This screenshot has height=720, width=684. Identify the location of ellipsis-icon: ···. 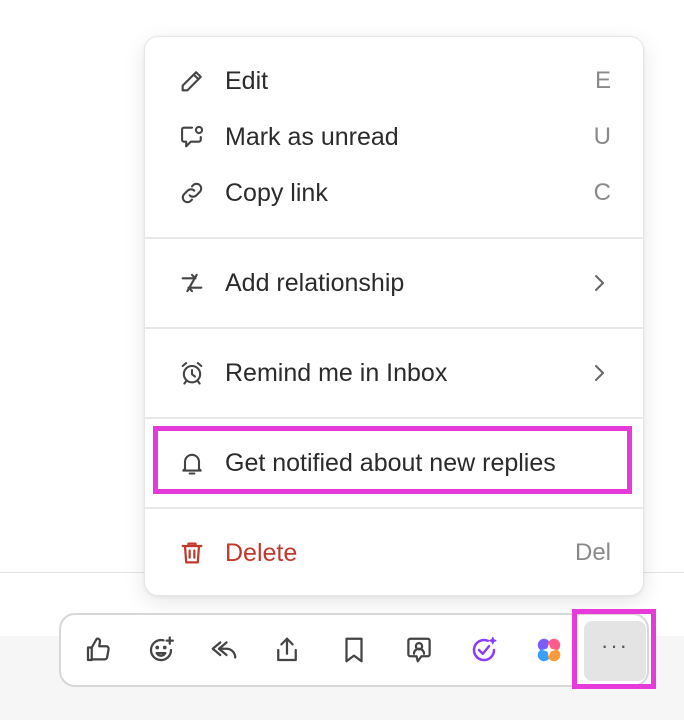
(615, 645).